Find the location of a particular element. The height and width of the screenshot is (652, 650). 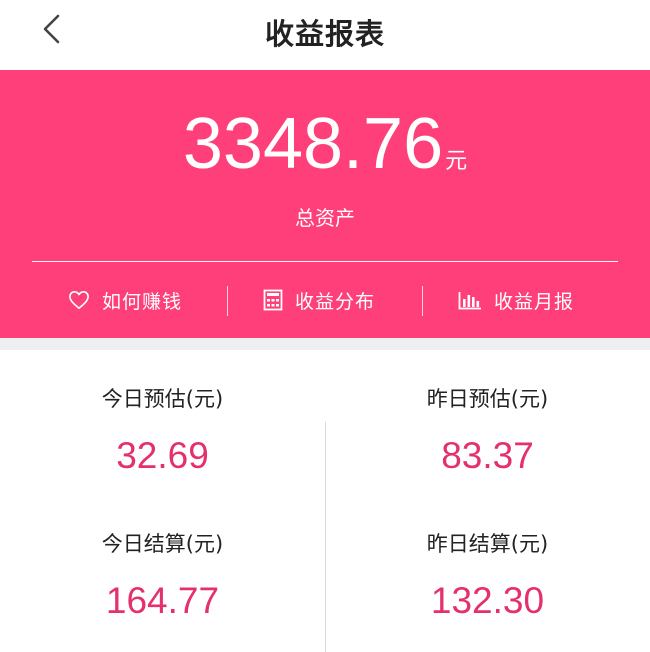

how-to-earn-label: 如何赚钱 is located at coordinates (142, 301).